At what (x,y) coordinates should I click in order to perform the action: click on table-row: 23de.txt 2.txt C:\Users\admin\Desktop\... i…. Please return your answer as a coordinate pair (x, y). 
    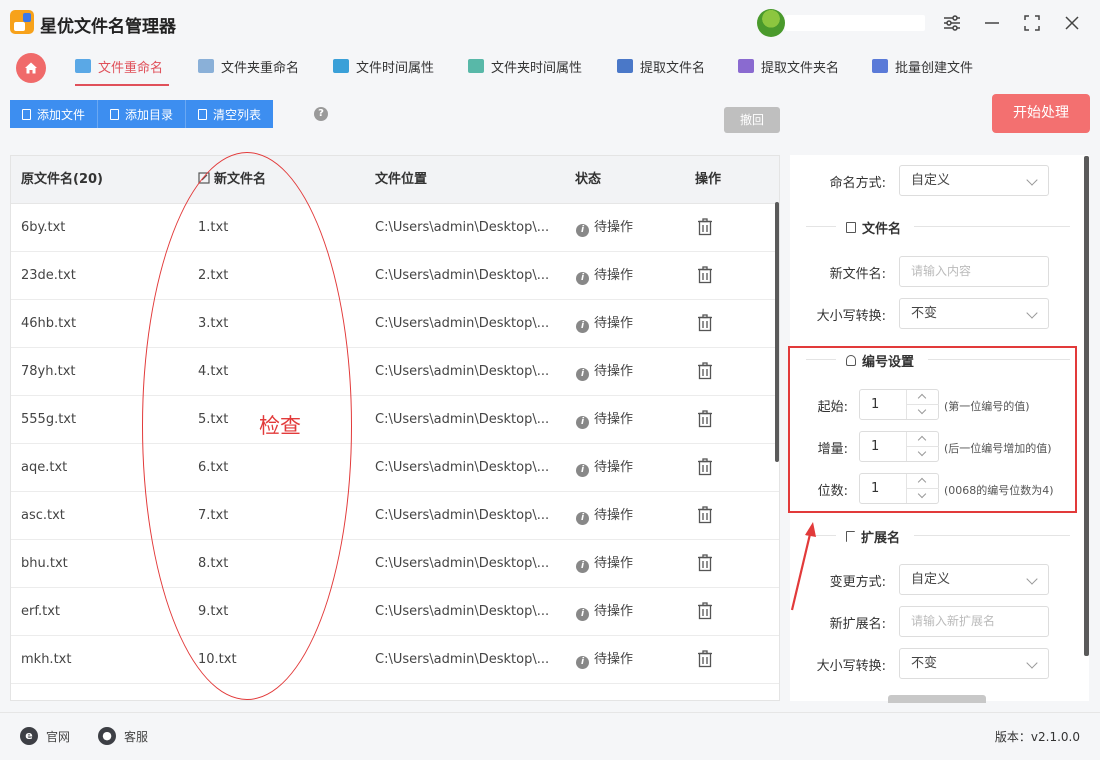
    Looking at the image, I should click on (395, 276).